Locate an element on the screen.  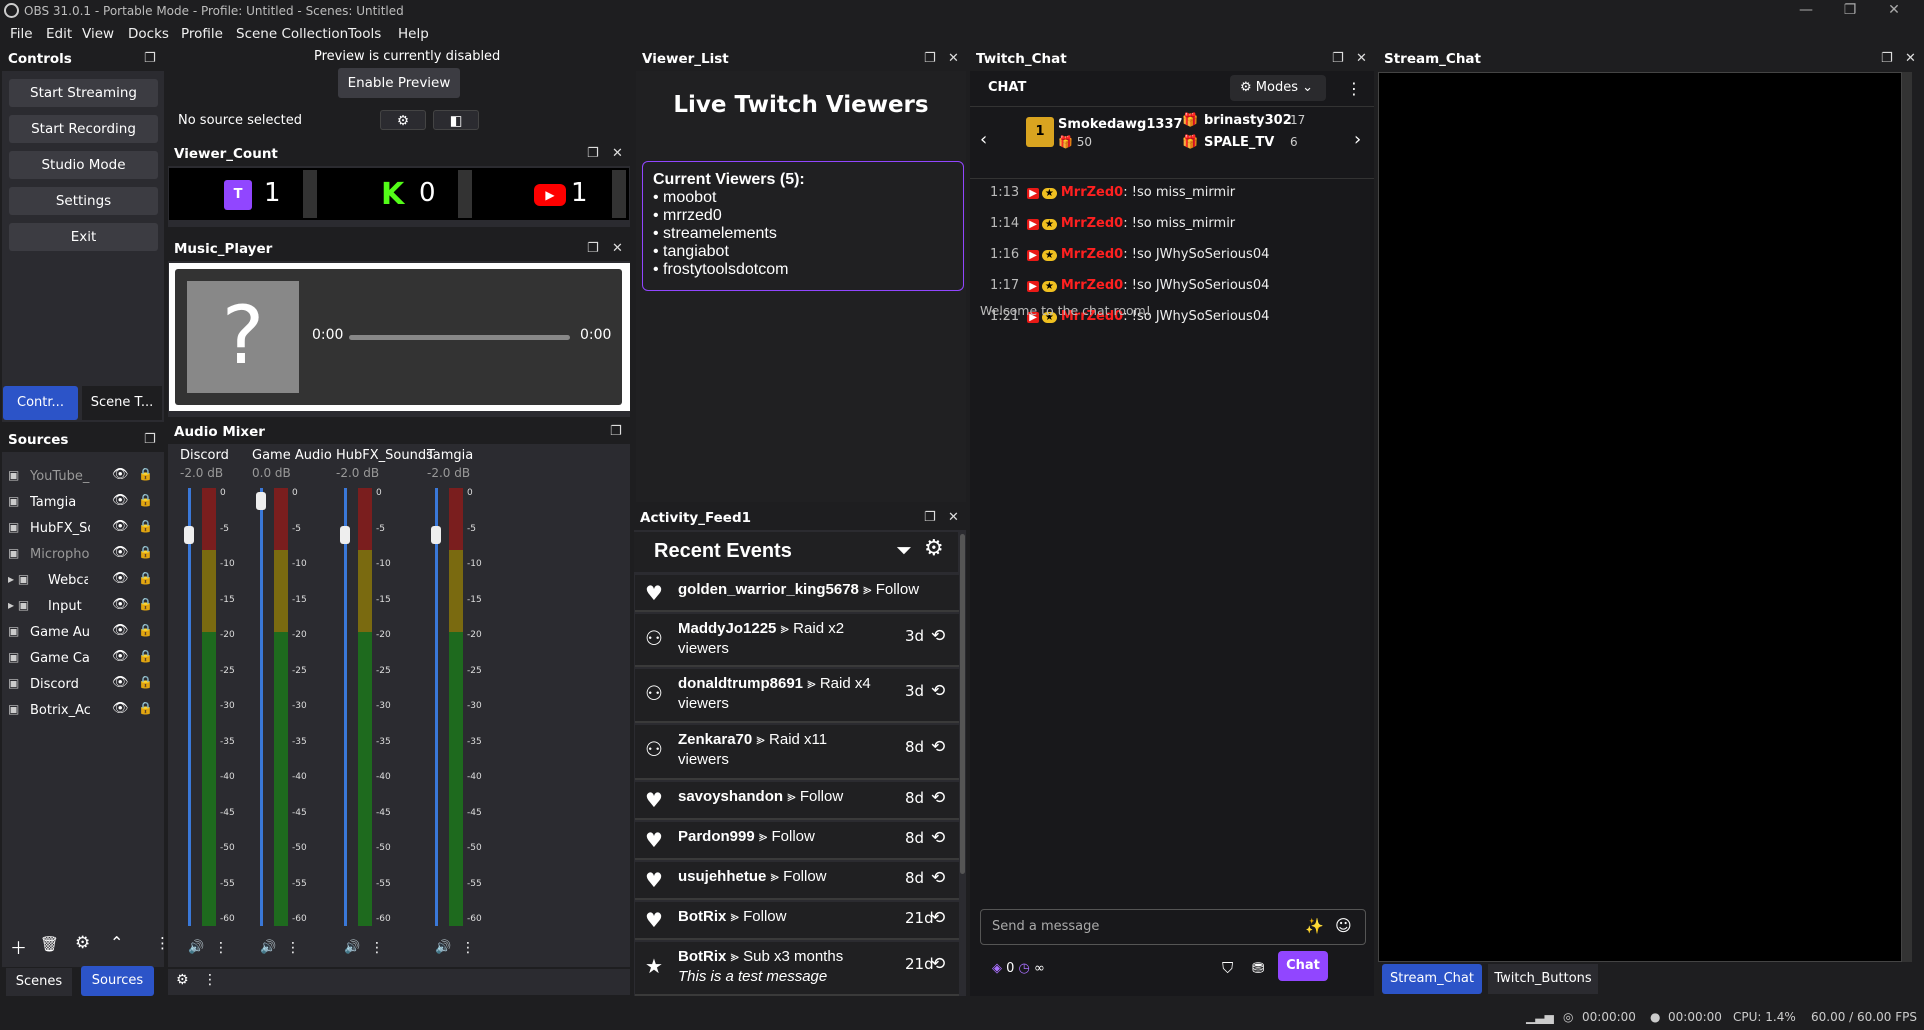
source-properties-icon: ⚙ is located at coordinates (82, 943).